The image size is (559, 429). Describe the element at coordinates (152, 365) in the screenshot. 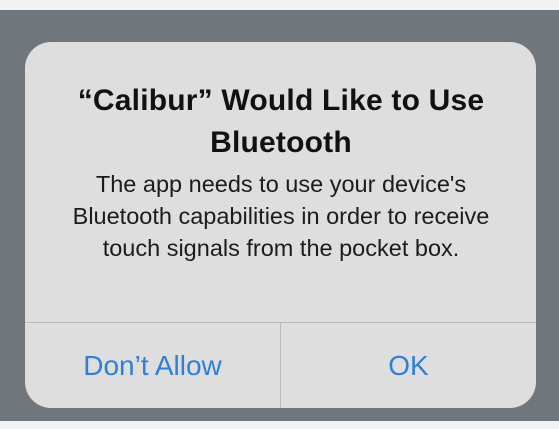

I see `dont-allow-button: Don’t Allow` at that location.